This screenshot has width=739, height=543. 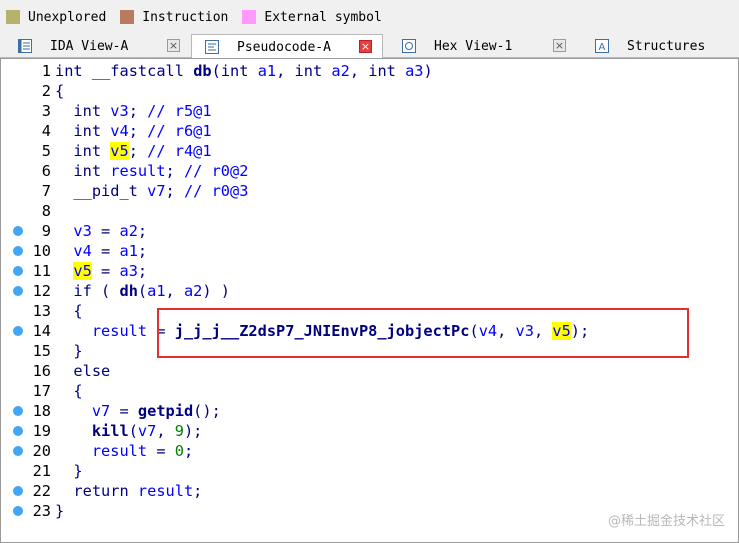 What do you see at coordinates (46, 131) in the screenshot?
I see `line-number: 4` at bounding box center [46, 131].